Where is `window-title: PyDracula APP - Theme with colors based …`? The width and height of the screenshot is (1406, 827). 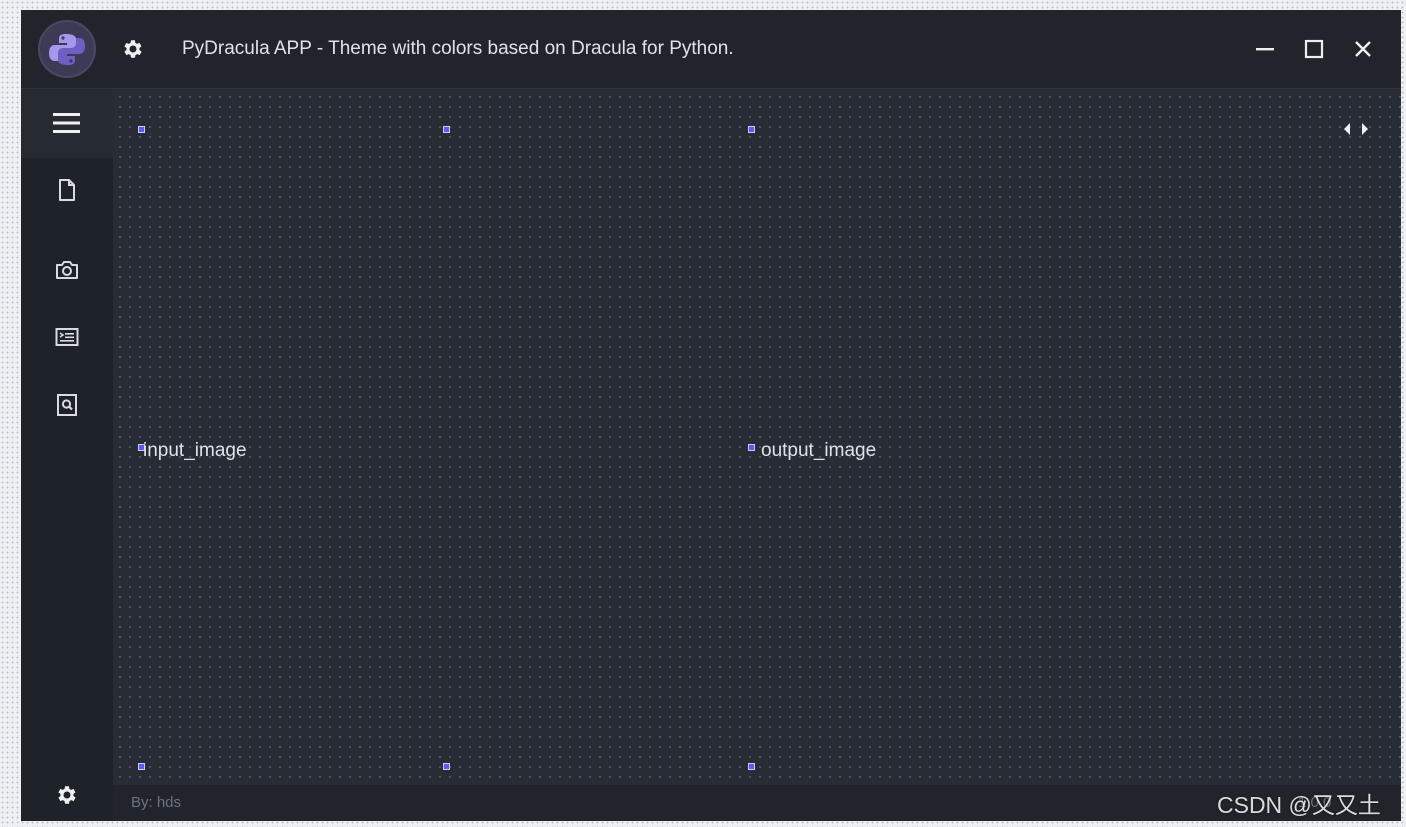 window-title: PyDracula APP - Theme with colors based … is located at coordinates (458, 48).